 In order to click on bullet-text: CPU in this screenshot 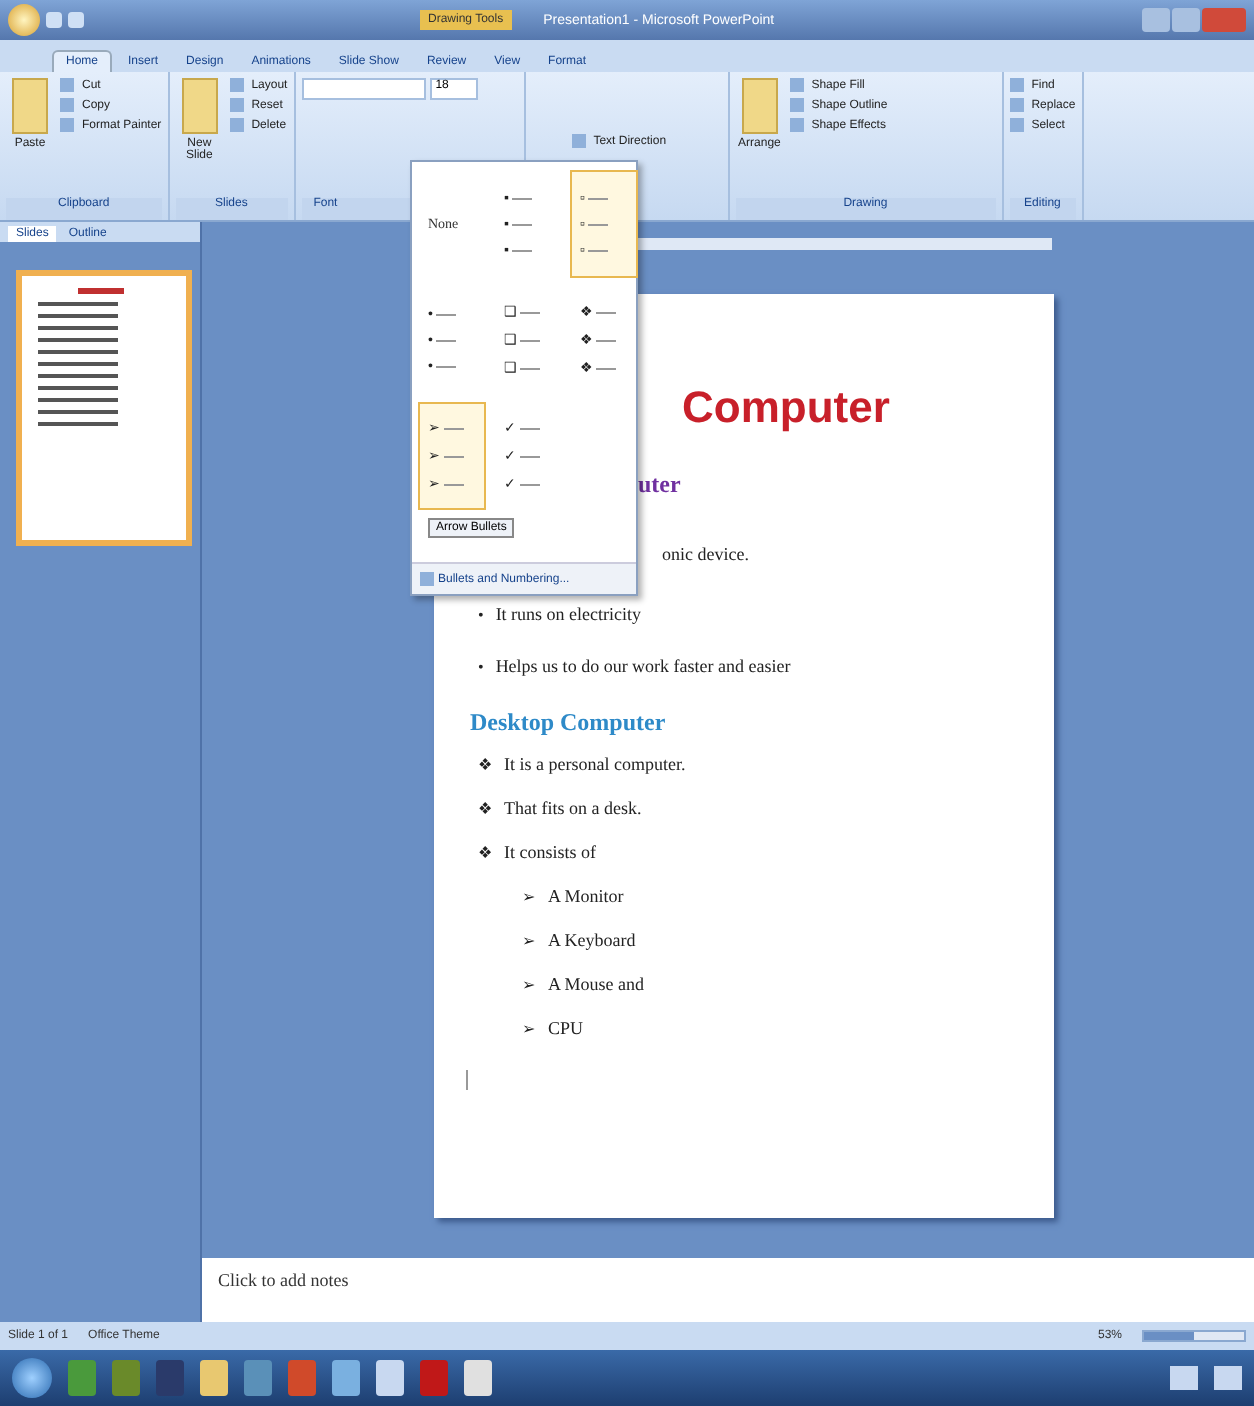, I will do `click(566, 1028)`.